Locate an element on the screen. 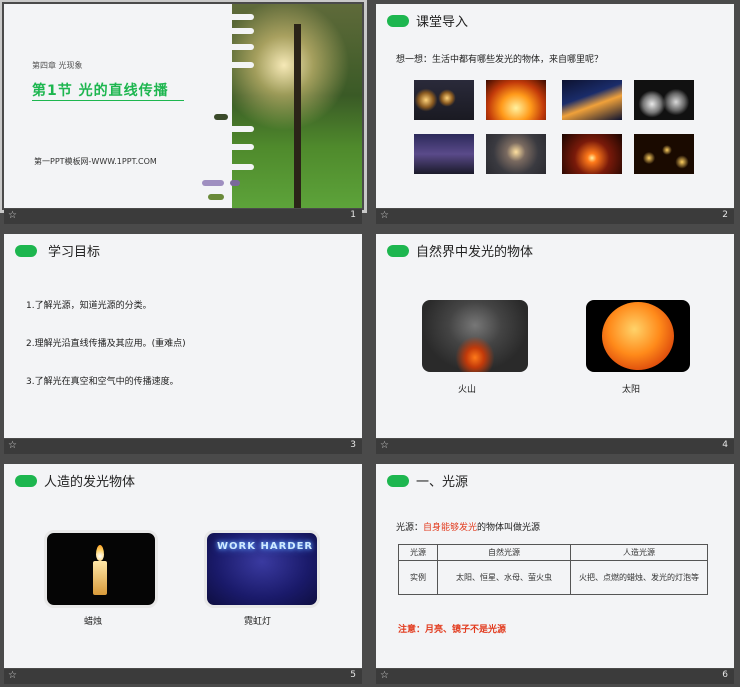 Image resolution: width=740 pixels, height=687 pixels. fire-image is located at coordinates (516, 100).